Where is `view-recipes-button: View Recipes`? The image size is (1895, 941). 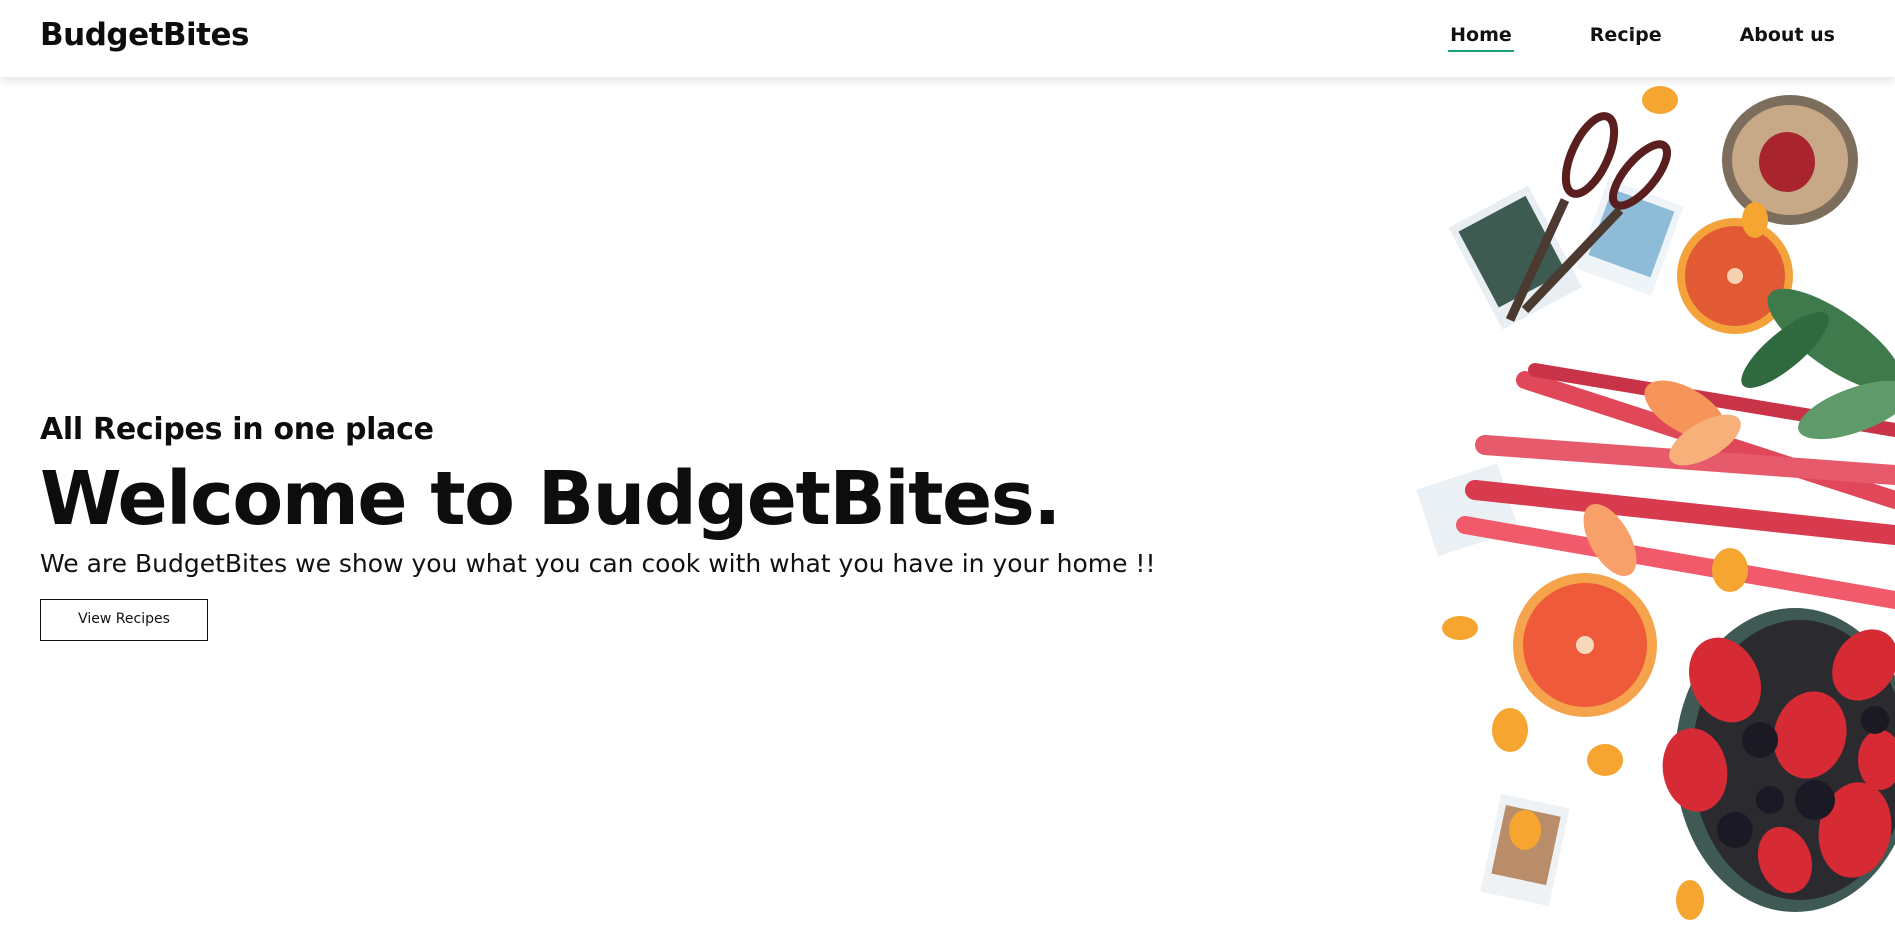 view-recipes-button: View Recipes is located at coordinates (124, 619).